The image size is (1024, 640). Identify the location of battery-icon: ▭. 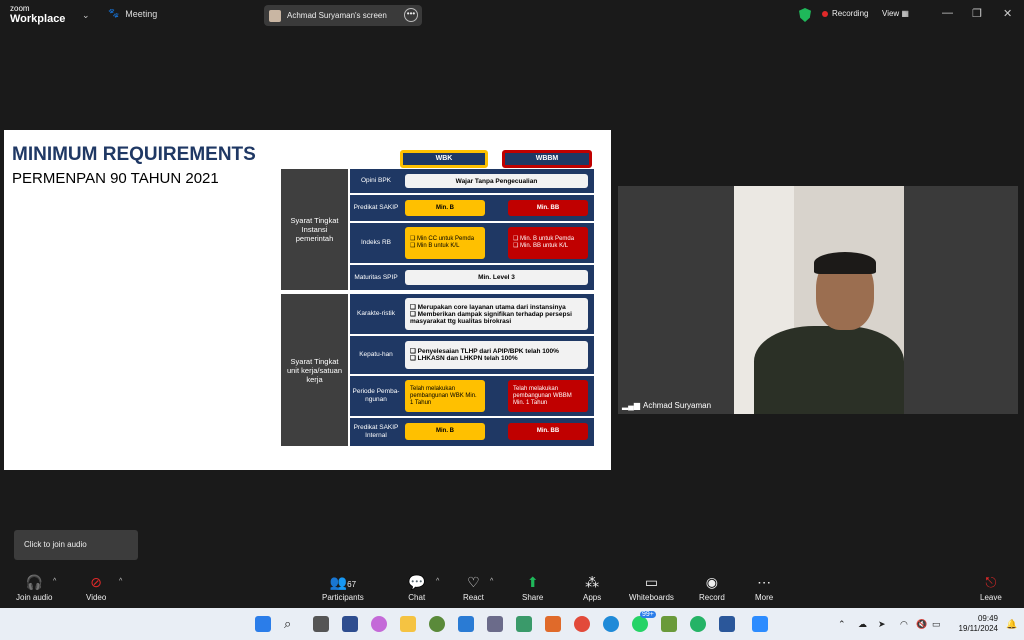
(936, 624).